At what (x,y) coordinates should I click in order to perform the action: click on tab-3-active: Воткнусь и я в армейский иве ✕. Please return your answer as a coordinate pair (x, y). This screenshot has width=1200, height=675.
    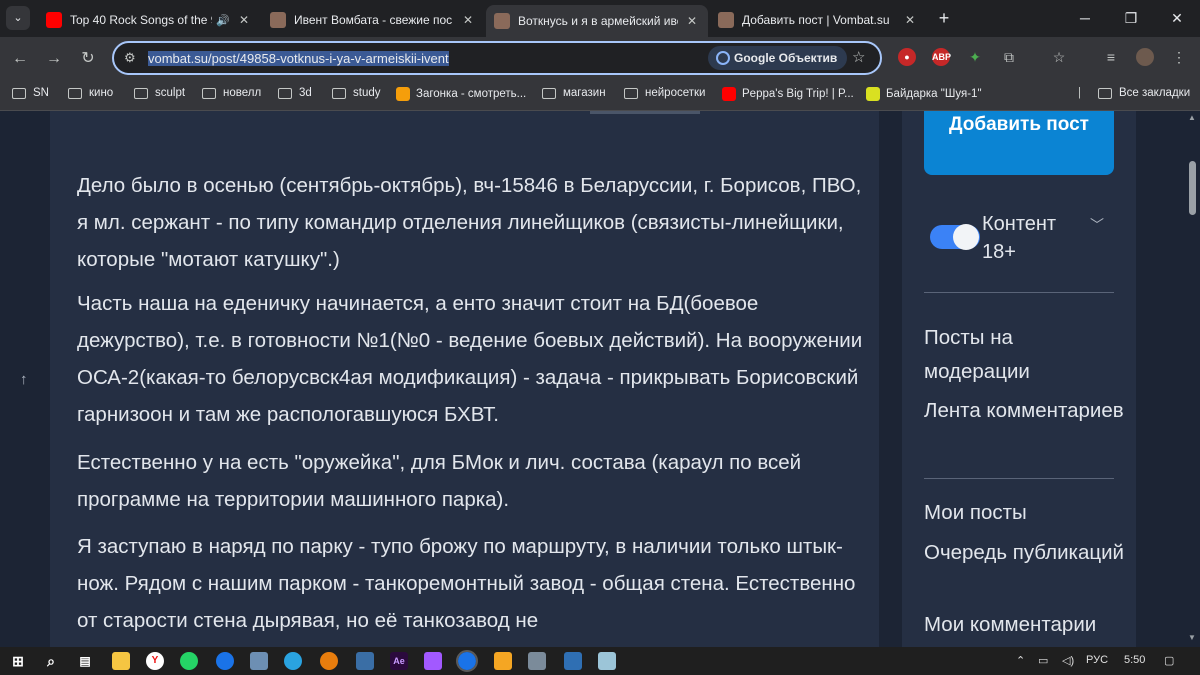
    Looking at the image, I should click on (597, 21).